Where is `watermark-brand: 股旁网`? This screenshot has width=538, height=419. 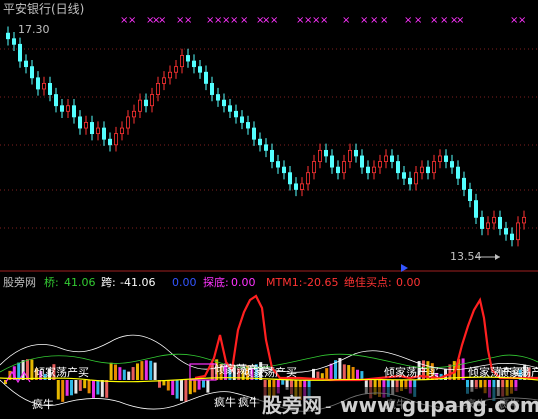 watermark-brand: 股旁网 is located at coordinates (292, 405).